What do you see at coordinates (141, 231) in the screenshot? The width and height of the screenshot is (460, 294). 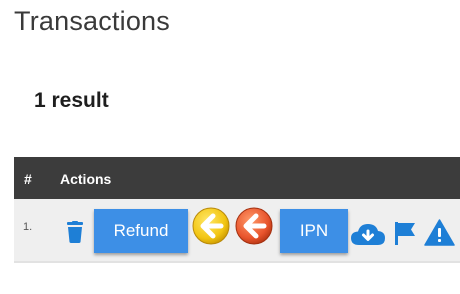 I see `refund-button: Refund` at bounding box center [141, 231].